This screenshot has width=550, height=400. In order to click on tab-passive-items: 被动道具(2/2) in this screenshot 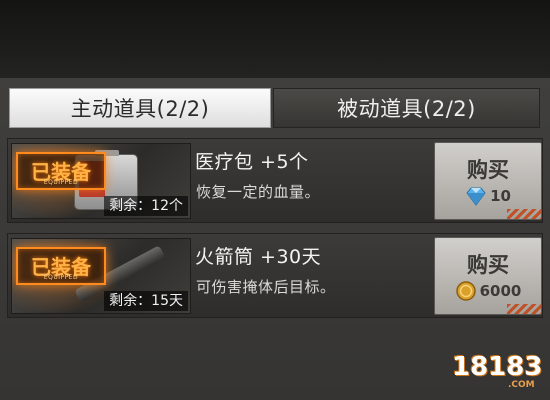, I will do `click(406, 108)`.